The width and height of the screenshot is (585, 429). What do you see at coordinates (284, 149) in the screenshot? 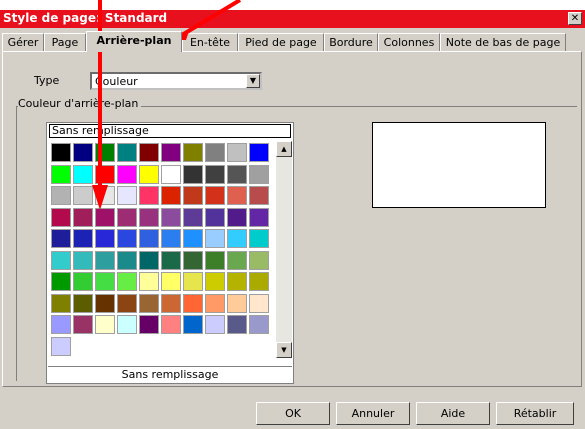
I see `scroll-up-arrow-icon: ▲` at bounding box center [284, 149].